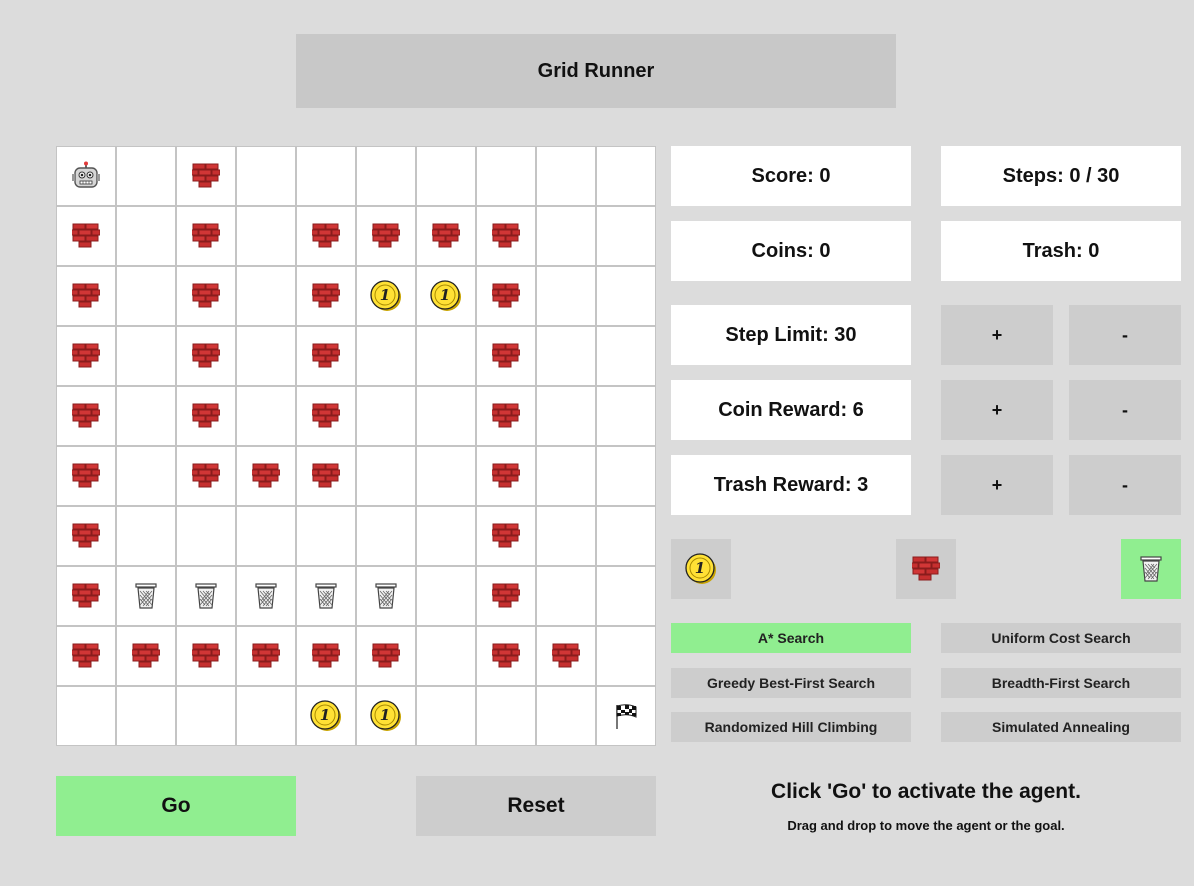 The image size is (1194, 886). I want to click on algo-uniform-cost-button: Uniform Cost Search, so click(1061, 638).